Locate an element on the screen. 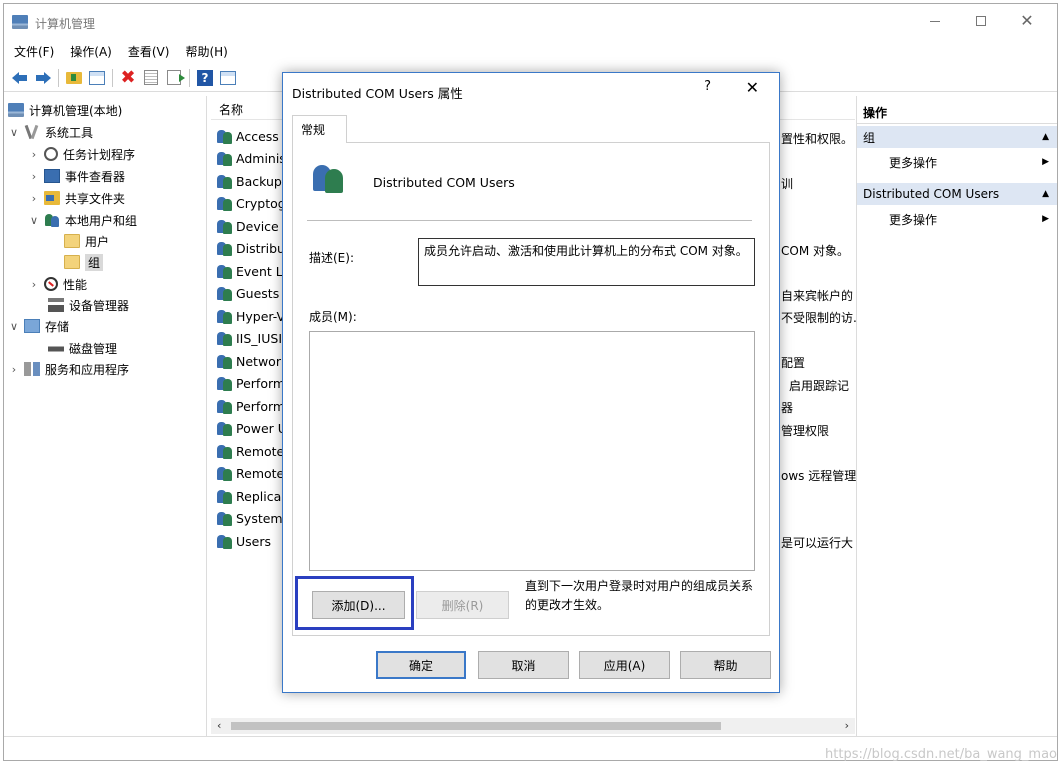  scroll-left-icon: ‹ is located at coordinates (219, 725).